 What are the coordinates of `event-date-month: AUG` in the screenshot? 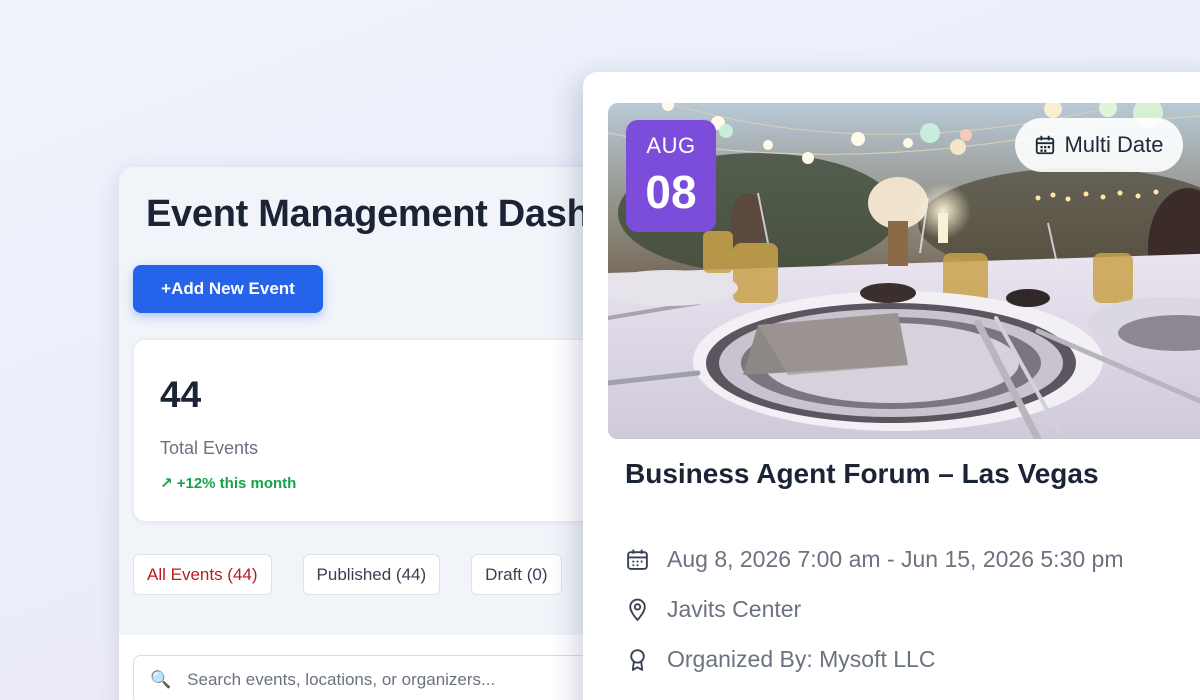 It's located at (671, 145).